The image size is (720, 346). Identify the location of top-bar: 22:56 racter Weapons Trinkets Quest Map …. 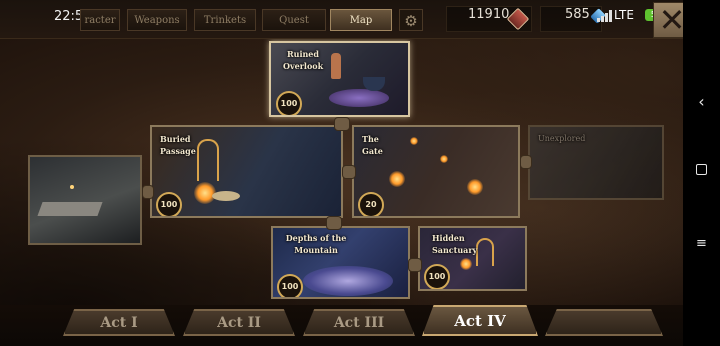
(345, 19).